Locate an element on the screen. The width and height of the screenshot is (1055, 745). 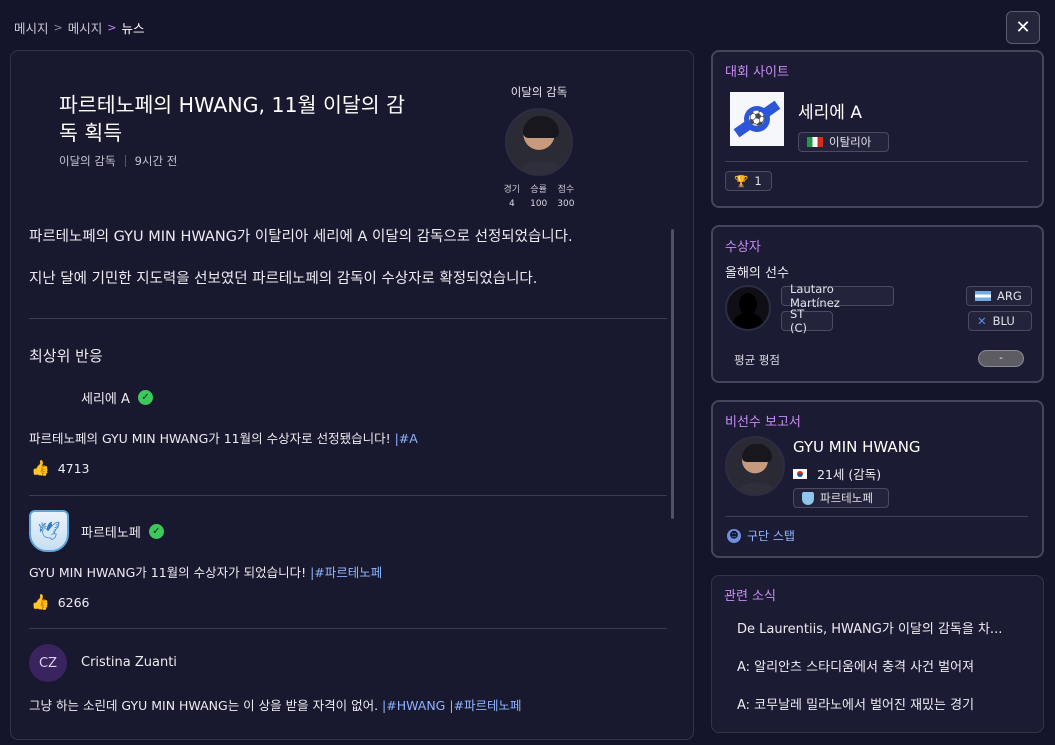
like-button: 👍 4713 is located at coordinates (60, 468).